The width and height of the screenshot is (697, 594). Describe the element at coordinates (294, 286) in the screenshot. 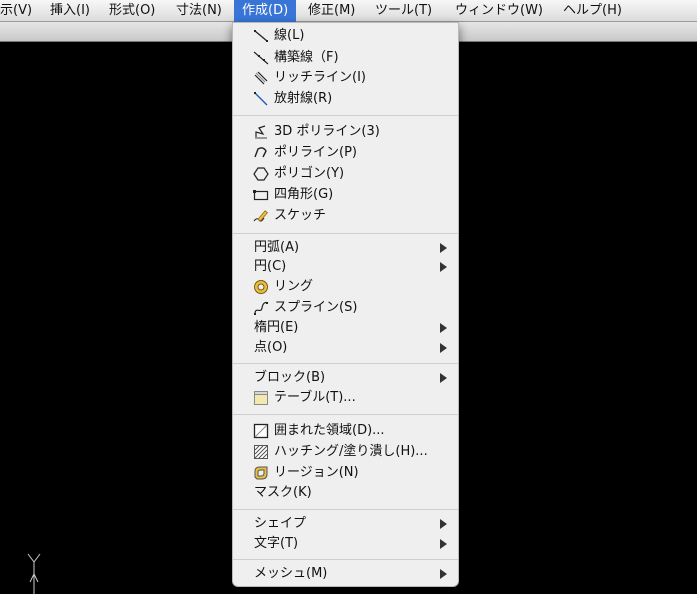

I see `menu-item-label: リング` at that location.